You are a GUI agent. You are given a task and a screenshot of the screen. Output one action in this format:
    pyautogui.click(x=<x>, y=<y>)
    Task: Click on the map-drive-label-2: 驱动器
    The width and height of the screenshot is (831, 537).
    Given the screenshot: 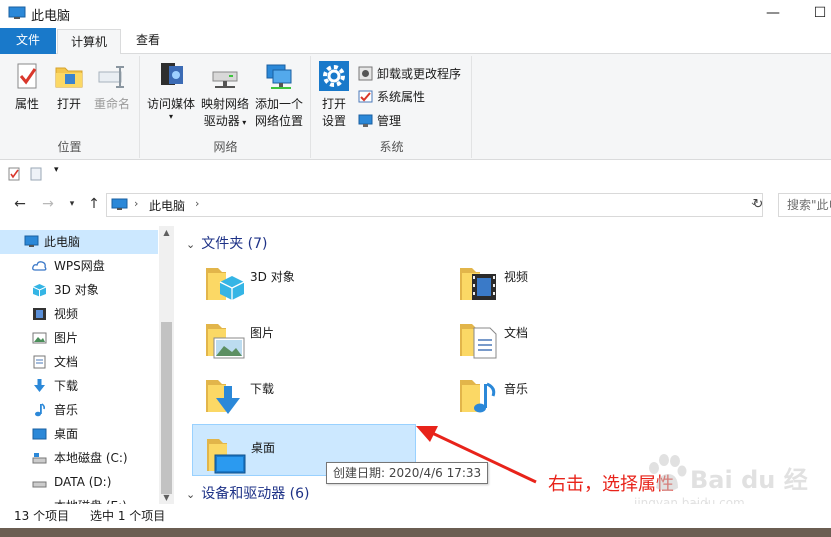 What is the action you would take?
    pyautogui.click(x=221, y=121)
    